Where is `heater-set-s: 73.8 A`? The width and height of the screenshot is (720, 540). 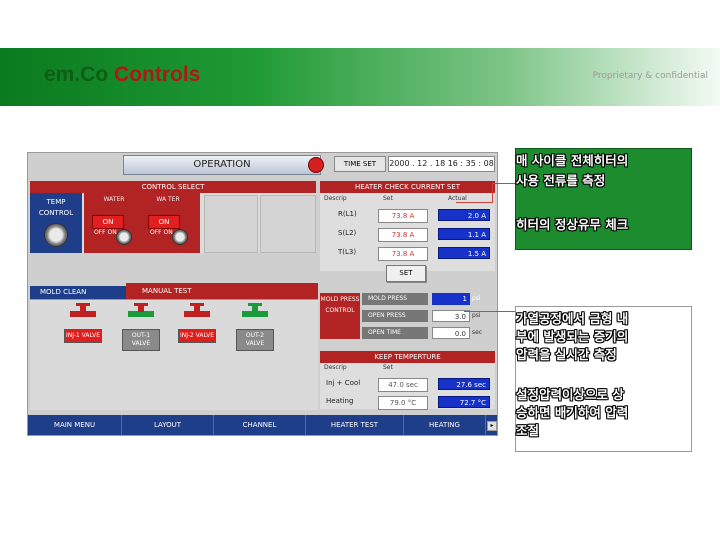
heater-set-s: 73.8 A is located at coordinates (403, 235).